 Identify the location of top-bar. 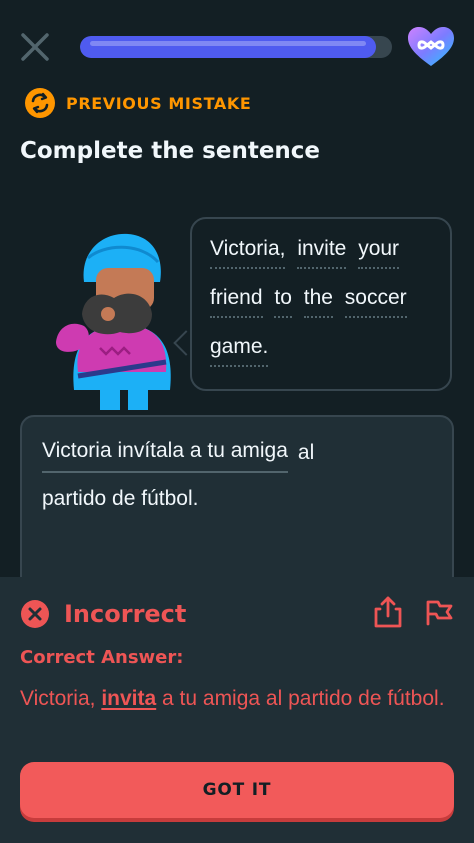
(237, 46).